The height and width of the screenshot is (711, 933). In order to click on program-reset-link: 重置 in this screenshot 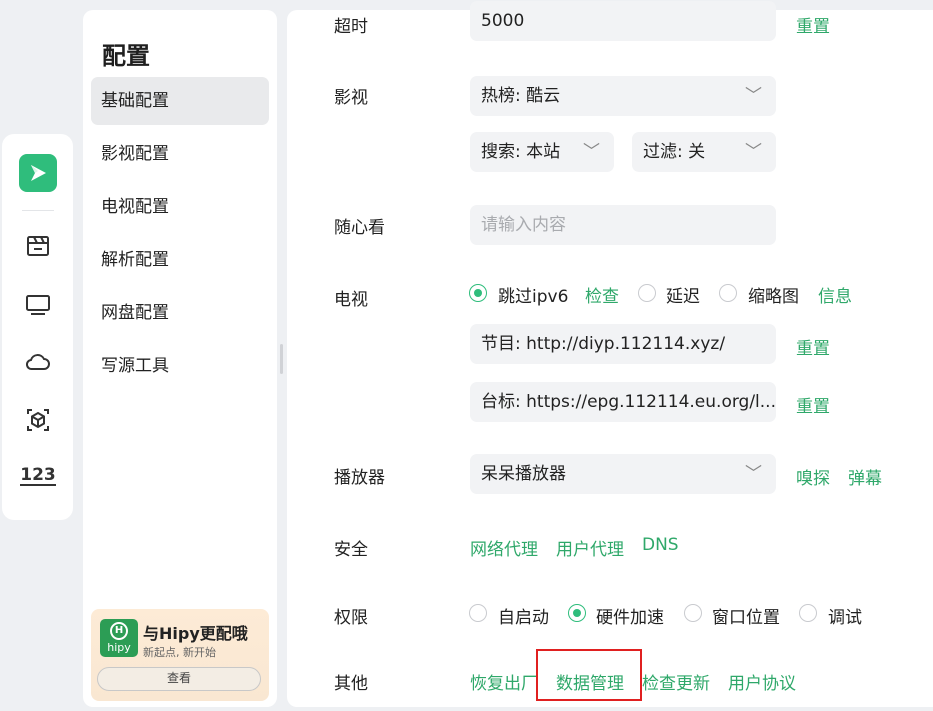, I will do `click(813, 346)`.